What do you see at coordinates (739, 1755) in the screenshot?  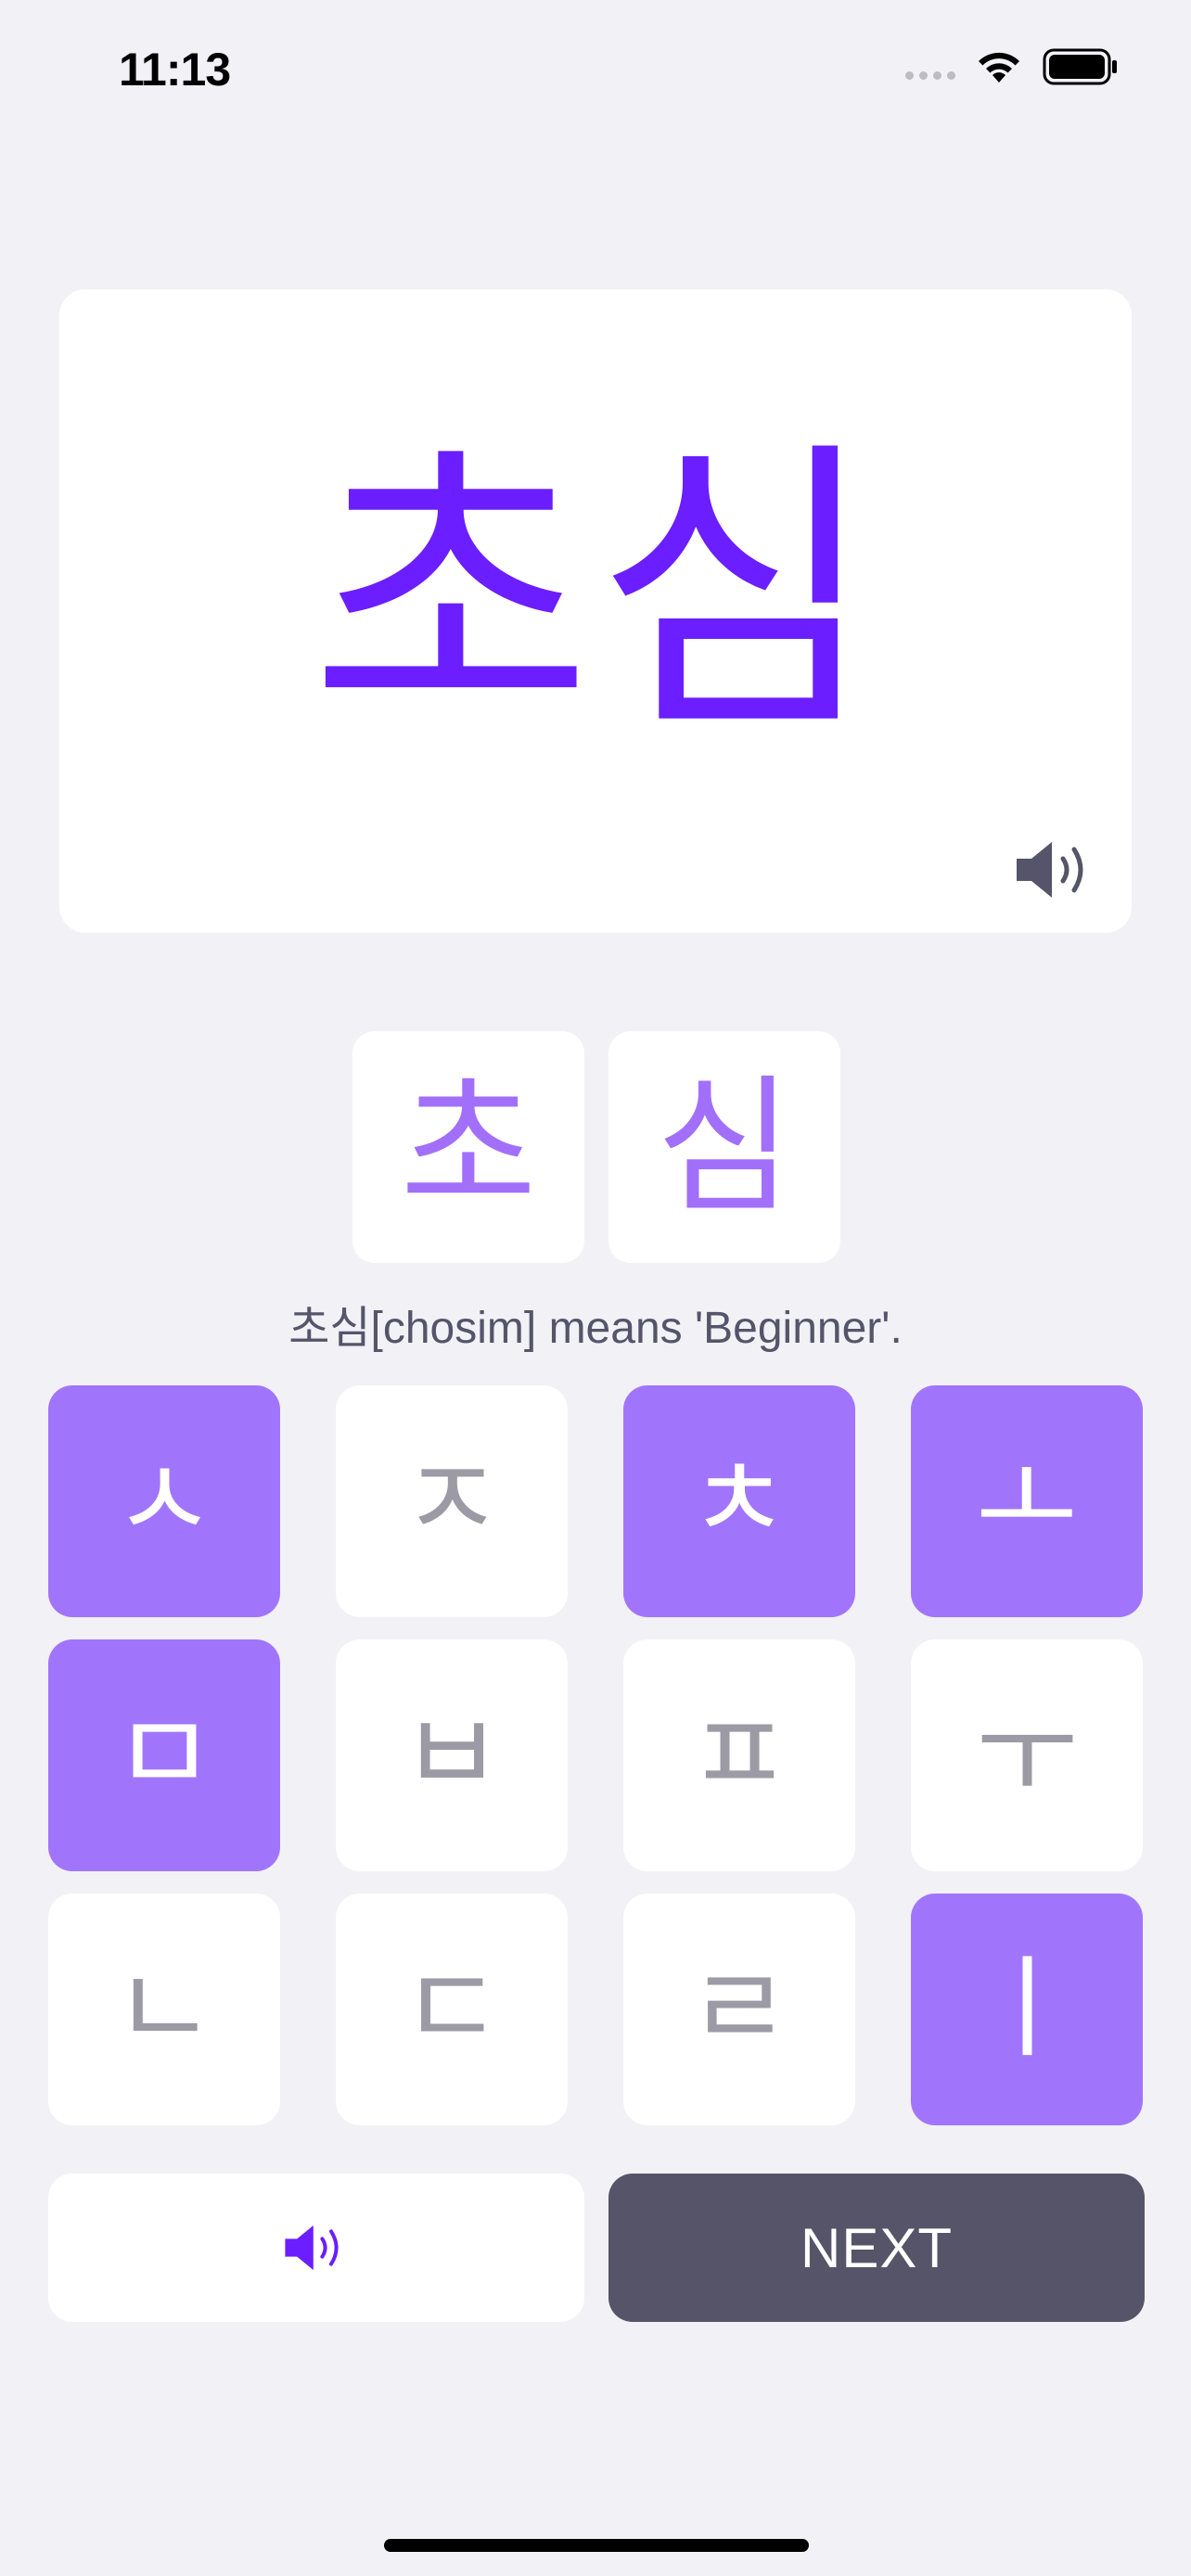 I see `jamo-key: ㅍ` at bounding box center [739, 1755].